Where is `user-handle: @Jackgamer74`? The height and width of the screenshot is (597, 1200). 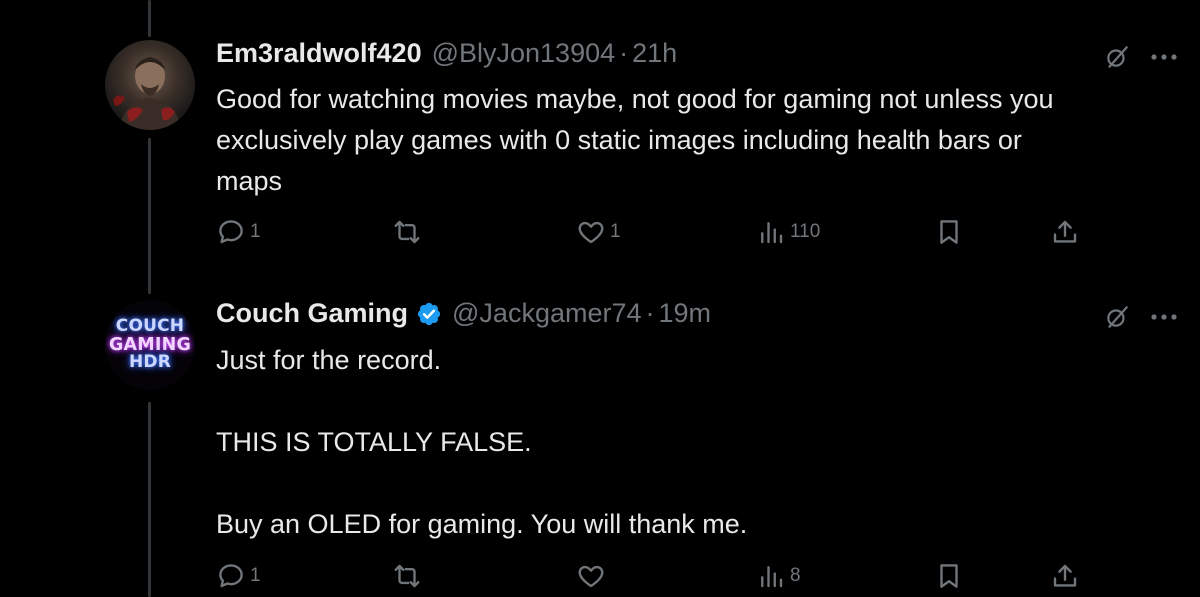 user-handle: @Jackgamer74 is located at coordinates (547, 313).